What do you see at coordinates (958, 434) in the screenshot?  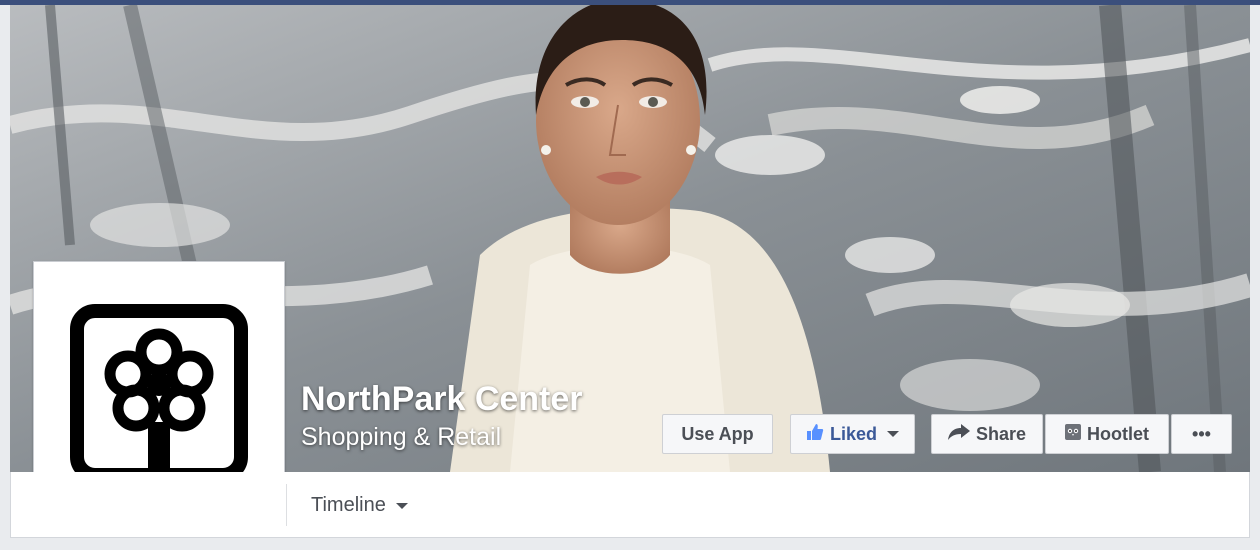 I see `share-arrow-icon` at bounding box center [958, 434].